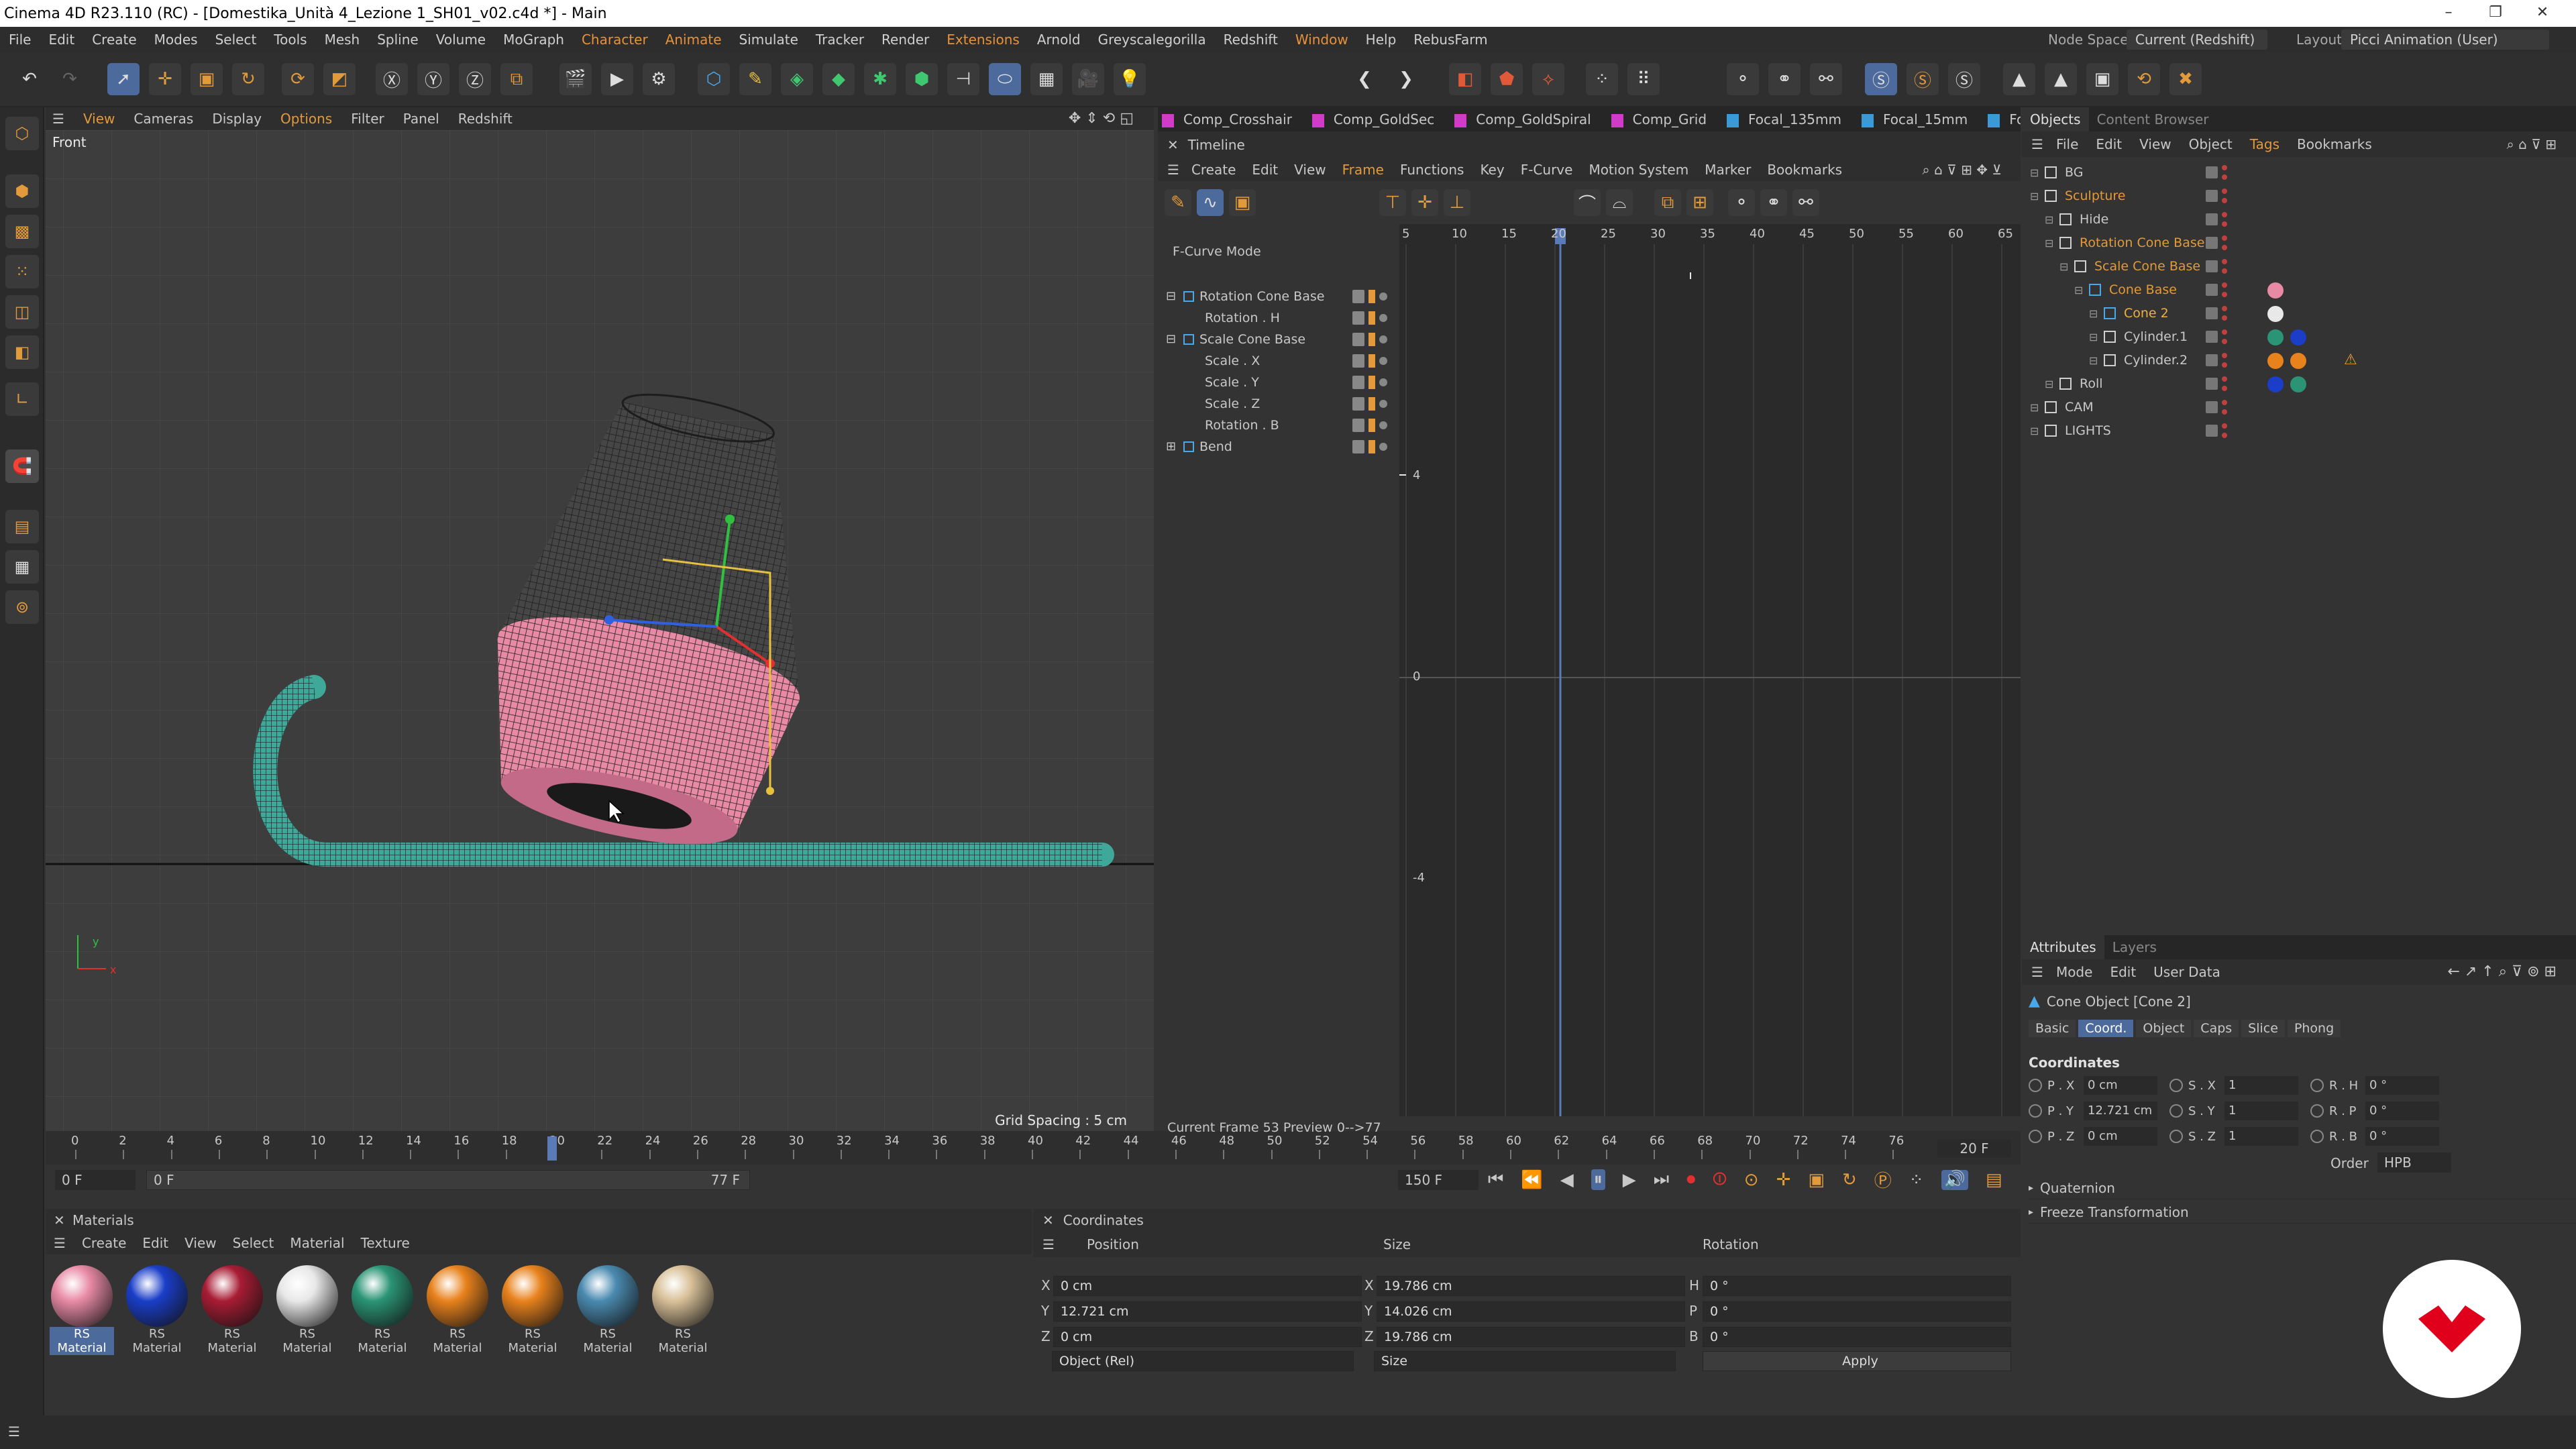 The height and width of the screenshot is (1449, 2576). What do you see at coordinates (207, 79) in the screenshot?
I see `scale-tool-icon: ▣` at bounding box center [207, 79].